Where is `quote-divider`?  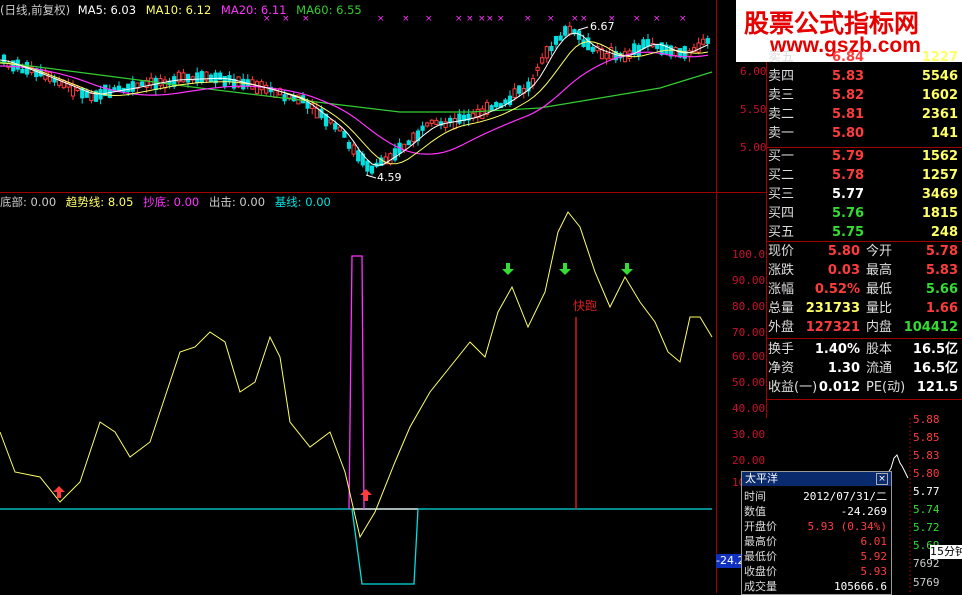 quote-divider is located at coordinates (766, 209).